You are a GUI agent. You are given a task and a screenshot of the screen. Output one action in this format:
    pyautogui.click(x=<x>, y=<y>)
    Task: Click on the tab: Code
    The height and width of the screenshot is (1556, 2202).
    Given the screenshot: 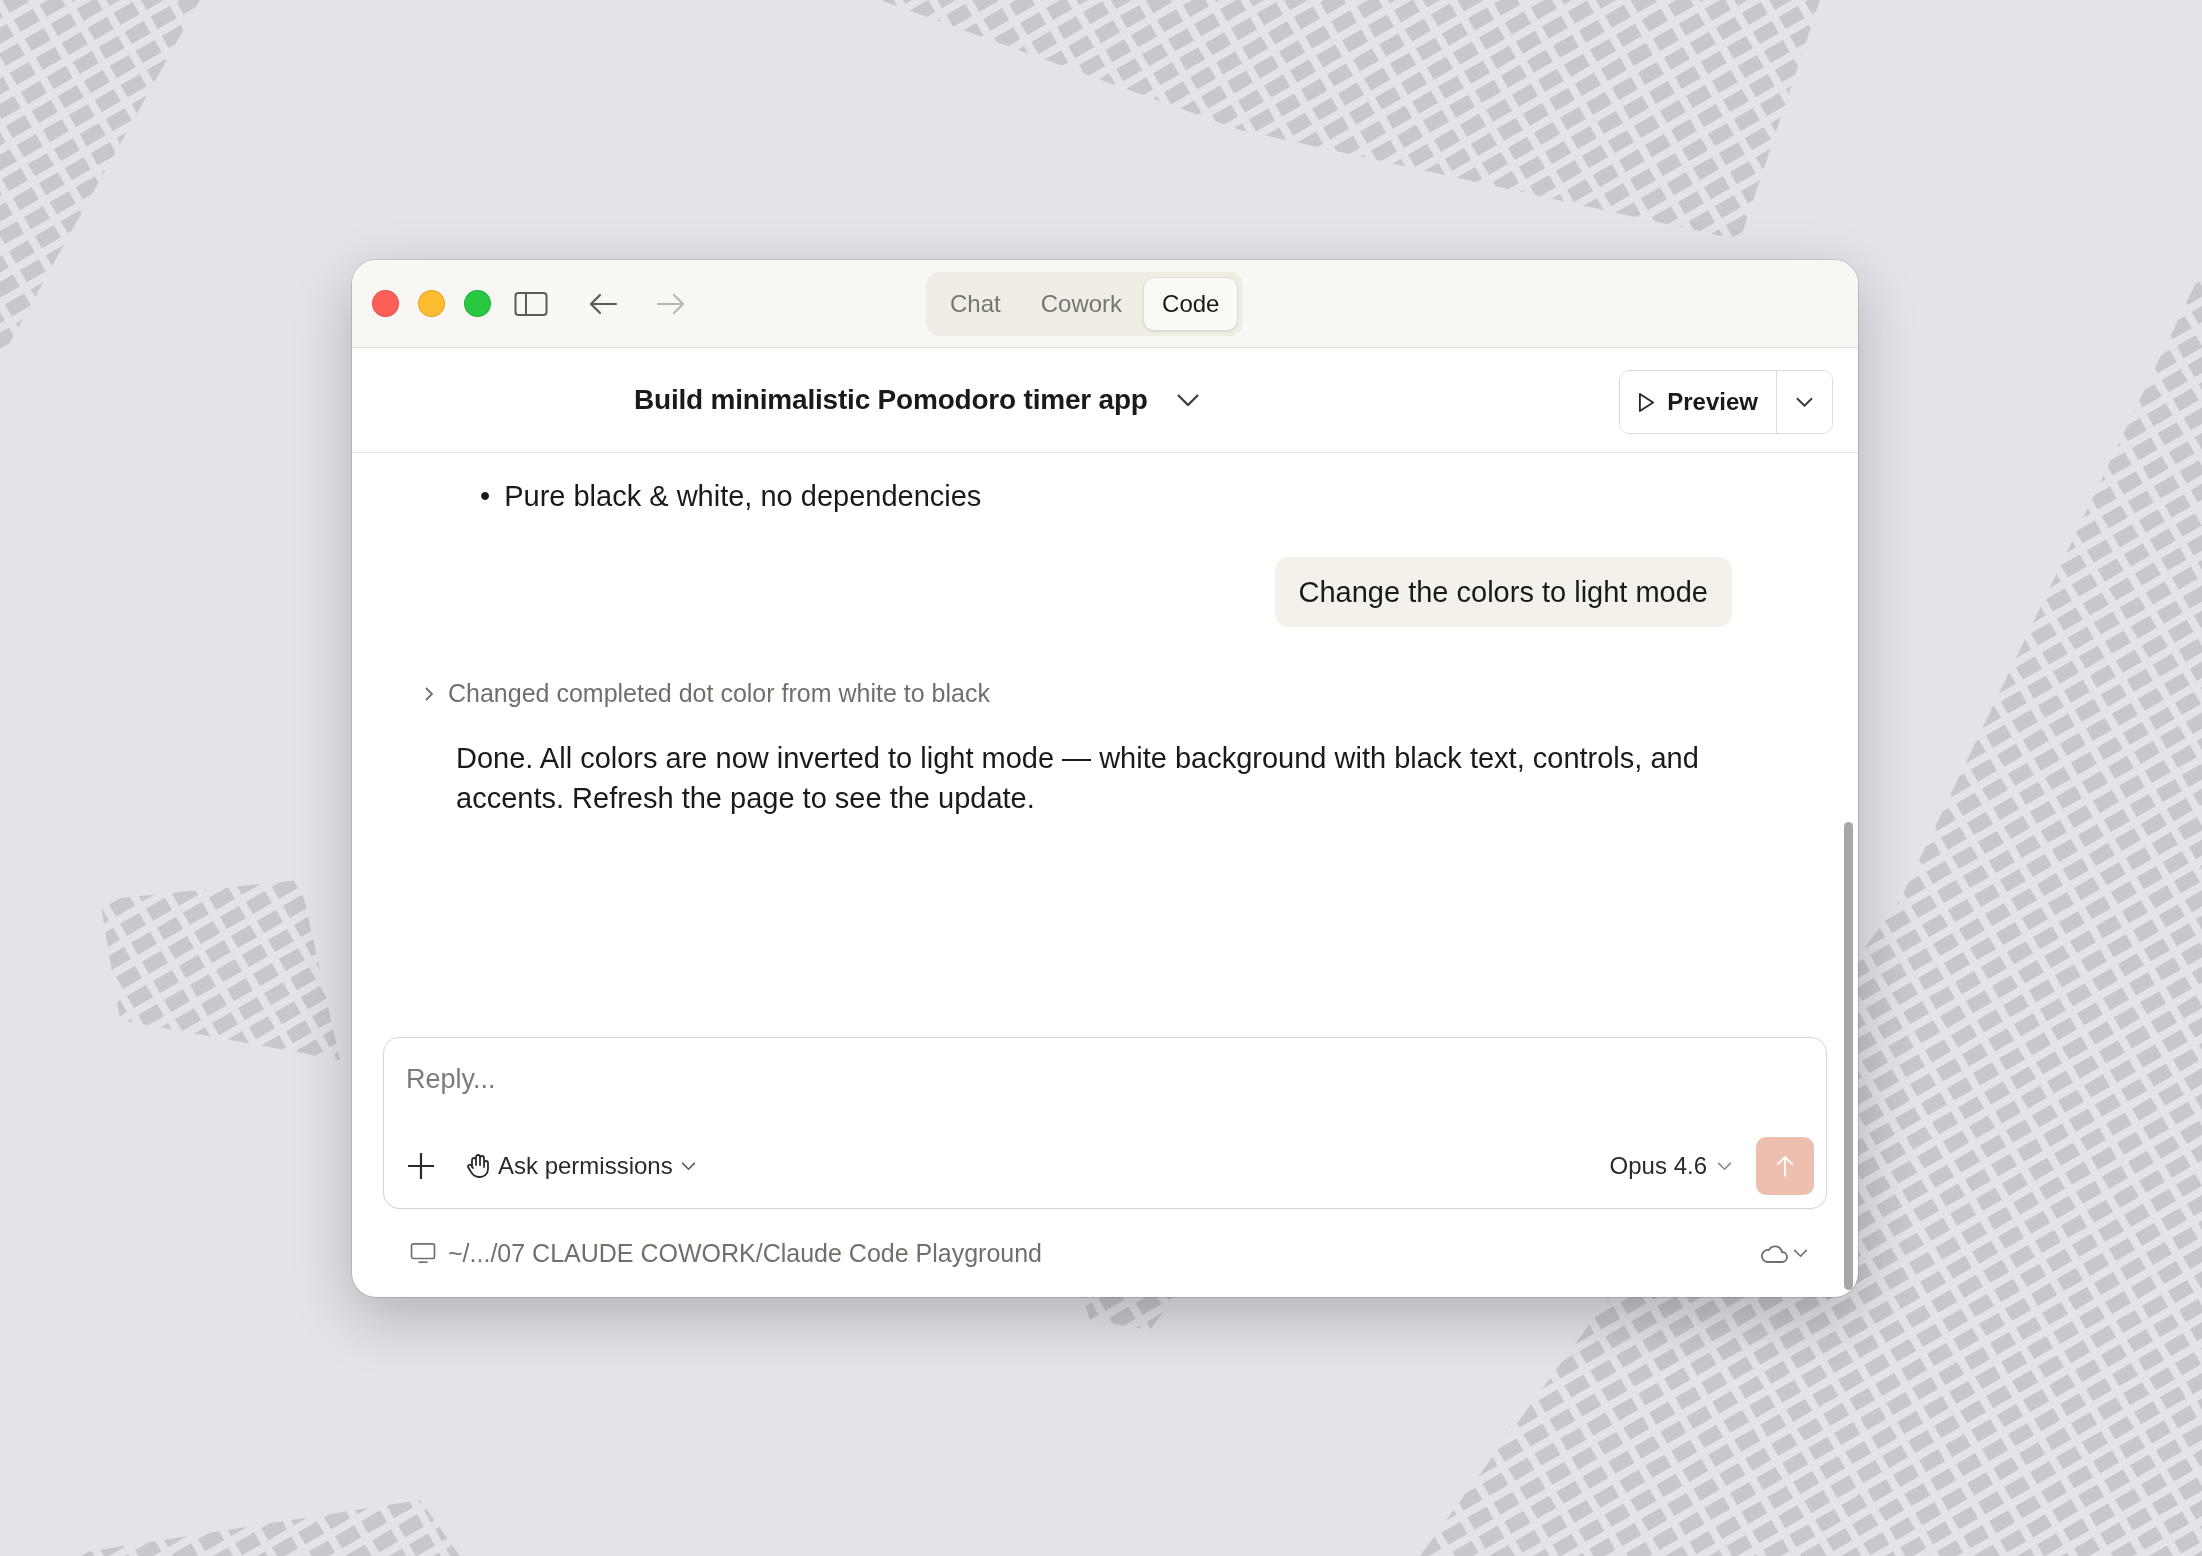 What is the action you would take?
    pyautogui.click(x=1191, y=304)
    